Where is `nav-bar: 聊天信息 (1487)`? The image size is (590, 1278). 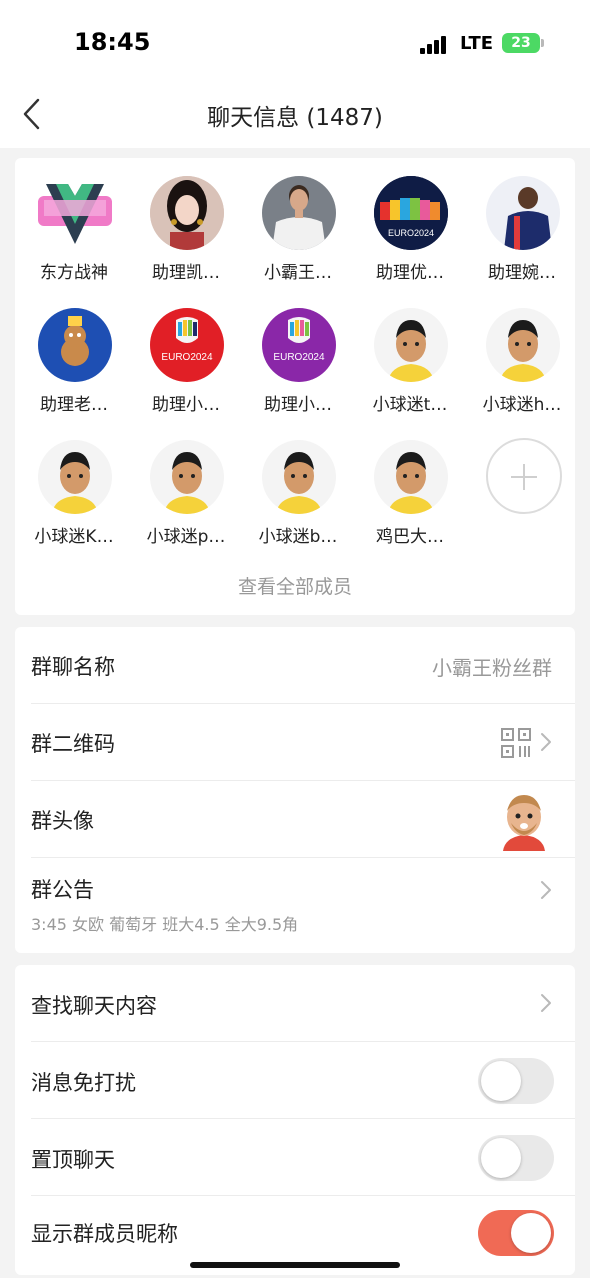 nav-bar: 聊天信息 (1487) is located at coordinates (295, 114).